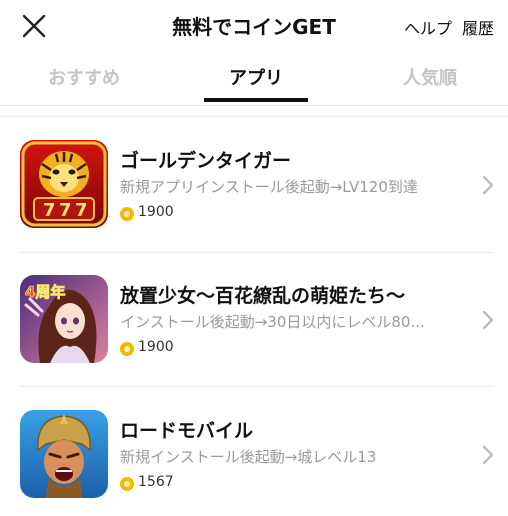  I want to click on tab-apps: アプリ, so click(256, 77).